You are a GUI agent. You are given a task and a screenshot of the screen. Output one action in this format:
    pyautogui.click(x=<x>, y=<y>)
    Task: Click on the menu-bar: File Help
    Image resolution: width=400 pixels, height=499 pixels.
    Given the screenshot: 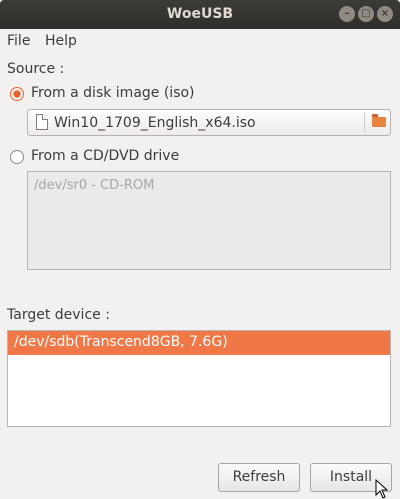 What is the action you would take?
    pyautogui.click(x=200, y=41)
    